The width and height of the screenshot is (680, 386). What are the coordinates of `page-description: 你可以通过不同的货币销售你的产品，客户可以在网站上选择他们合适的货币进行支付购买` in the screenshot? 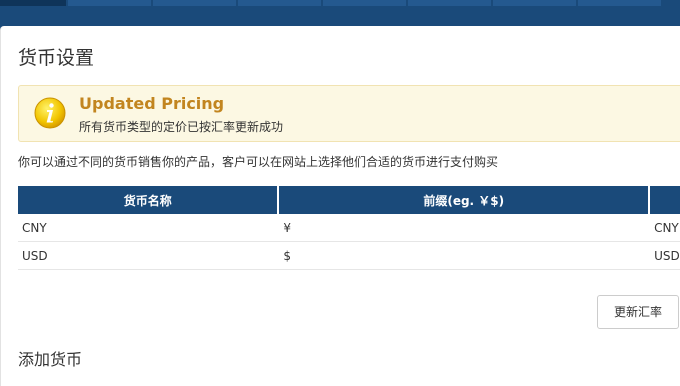 It's located at (258, 162).